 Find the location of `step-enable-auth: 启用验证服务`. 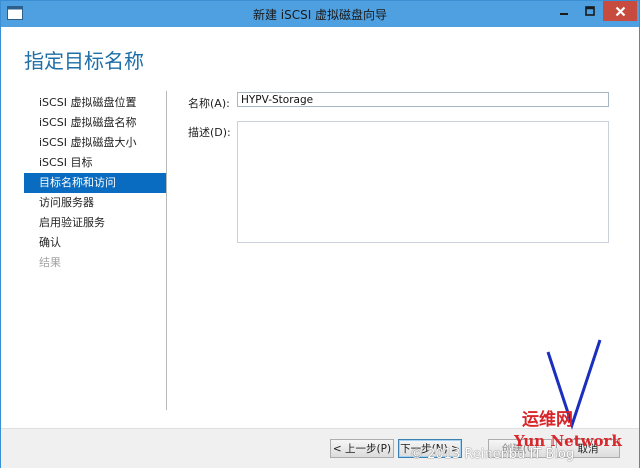

step-enable-auth: 启用验证服务 is located at coordinates (95, 223).